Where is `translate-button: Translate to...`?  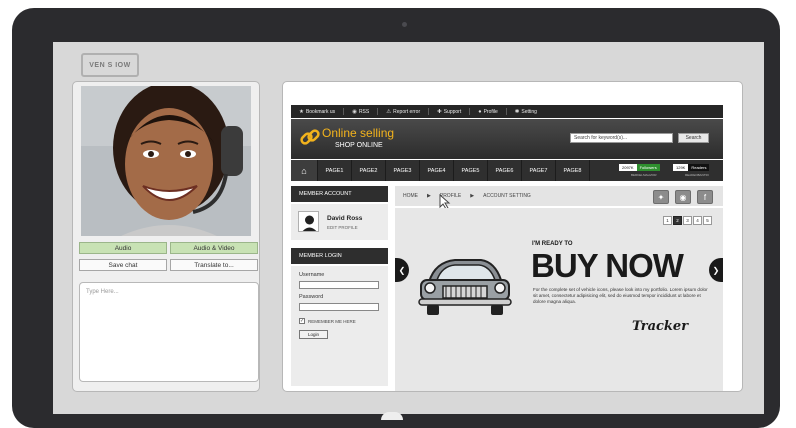
translate-button: Translate to... is located at coordinates (214, 265).